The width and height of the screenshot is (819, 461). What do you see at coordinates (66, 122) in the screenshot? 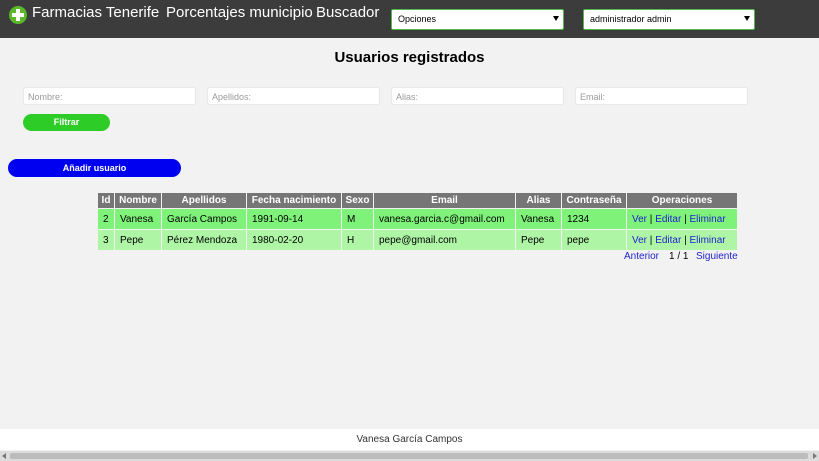
I see `filter-button: Filtrar` at bounding box center [66, 122].